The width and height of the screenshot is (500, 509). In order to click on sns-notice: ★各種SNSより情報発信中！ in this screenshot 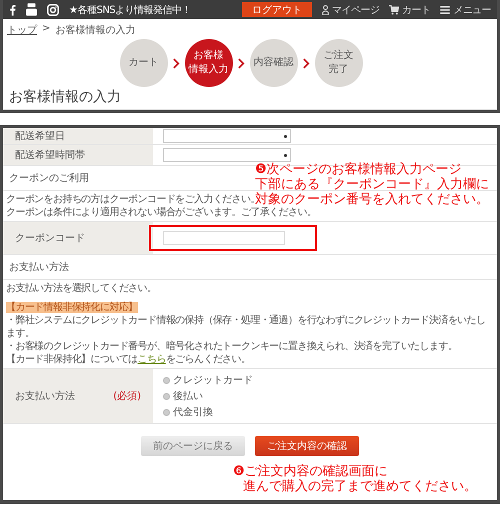, I will do `click(130, 10)`.